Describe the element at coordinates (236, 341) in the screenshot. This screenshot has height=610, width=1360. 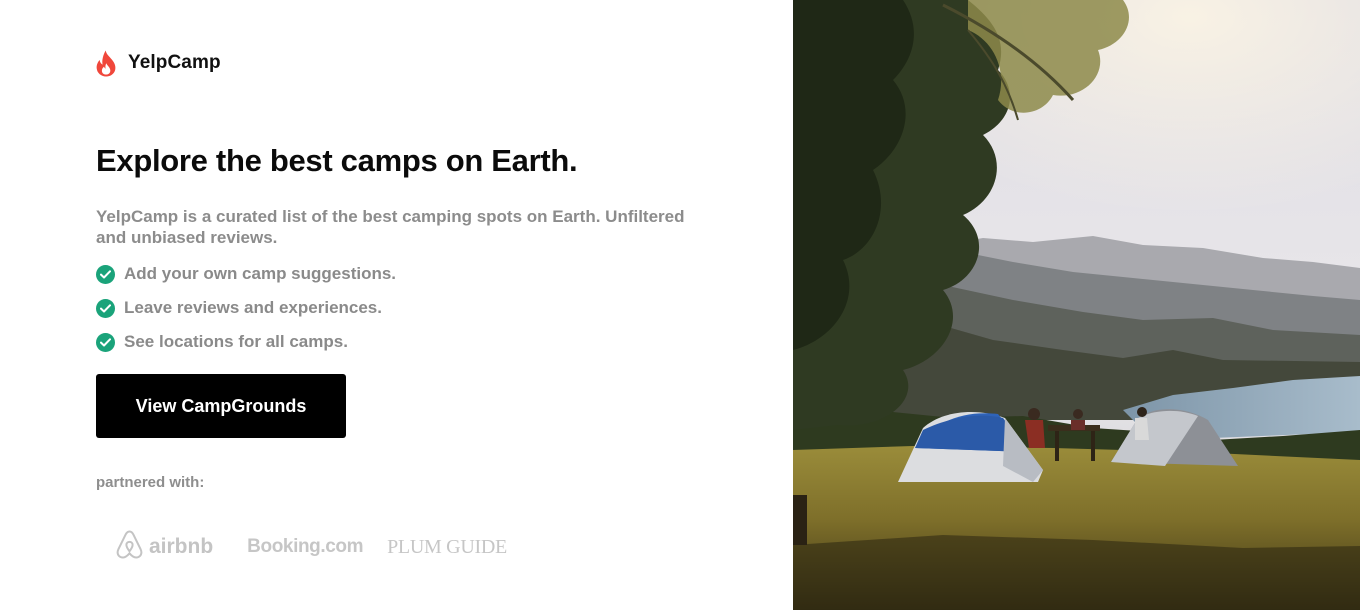
I see `feature-text: See locations for all camps.` at that location.